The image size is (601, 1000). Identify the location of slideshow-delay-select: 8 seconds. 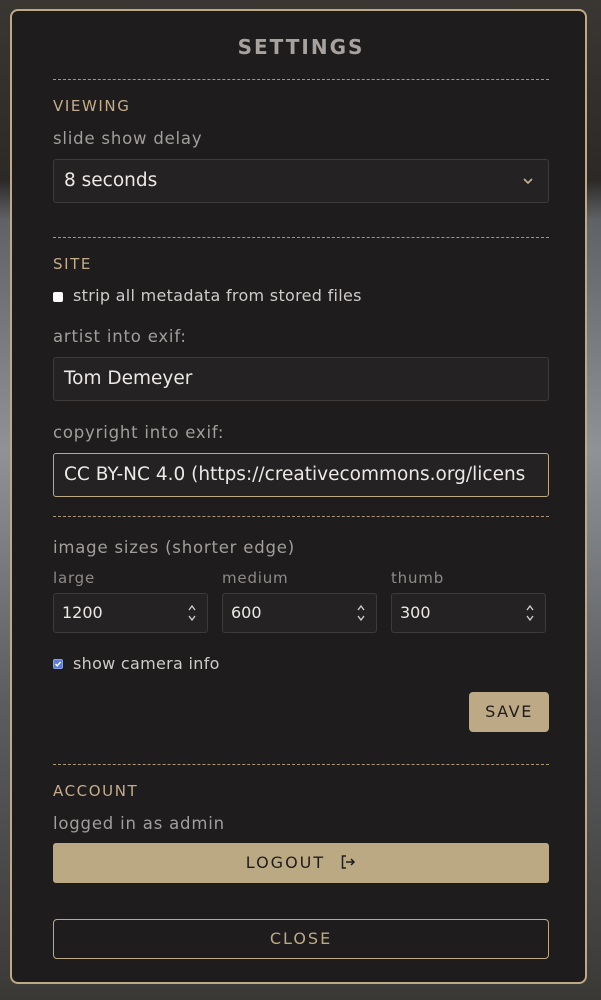
(301, 181).